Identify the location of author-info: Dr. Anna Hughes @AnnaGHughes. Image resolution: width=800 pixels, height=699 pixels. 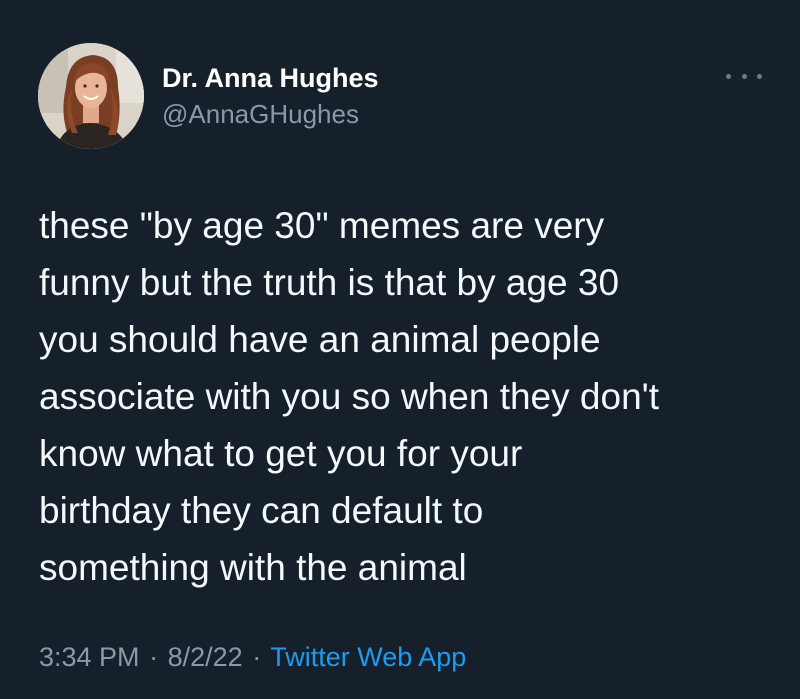
(270, 96).